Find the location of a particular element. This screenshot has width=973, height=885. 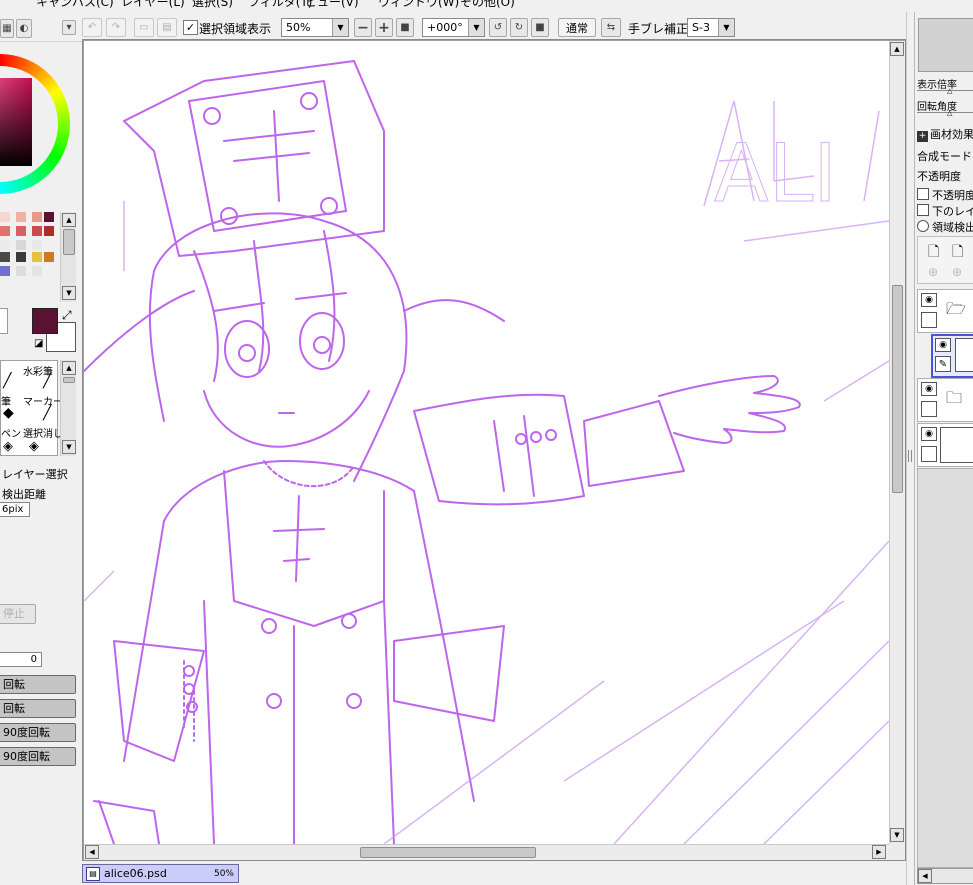

chevron-right-icon: ▶ is located at coordinates (879, 852).